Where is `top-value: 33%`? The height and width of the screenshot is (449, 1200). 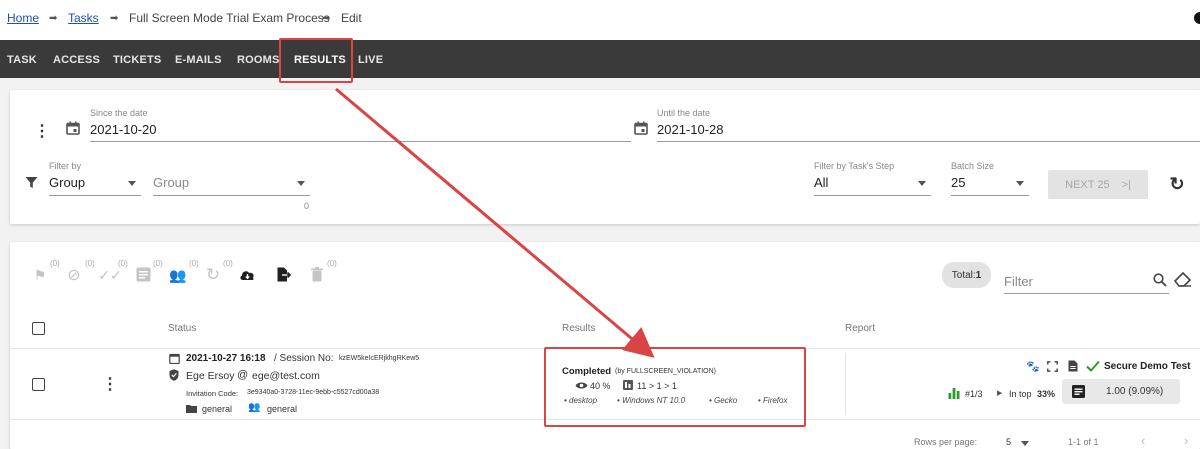
top-value: 33% is located at coordinates (1046, 394).